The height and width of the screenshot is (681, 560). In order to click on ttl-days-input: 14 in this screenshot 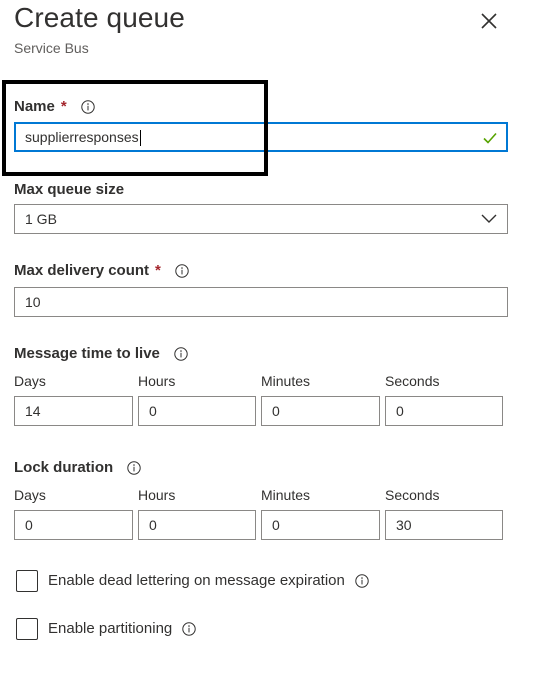, I will do `click(73, 411)`.